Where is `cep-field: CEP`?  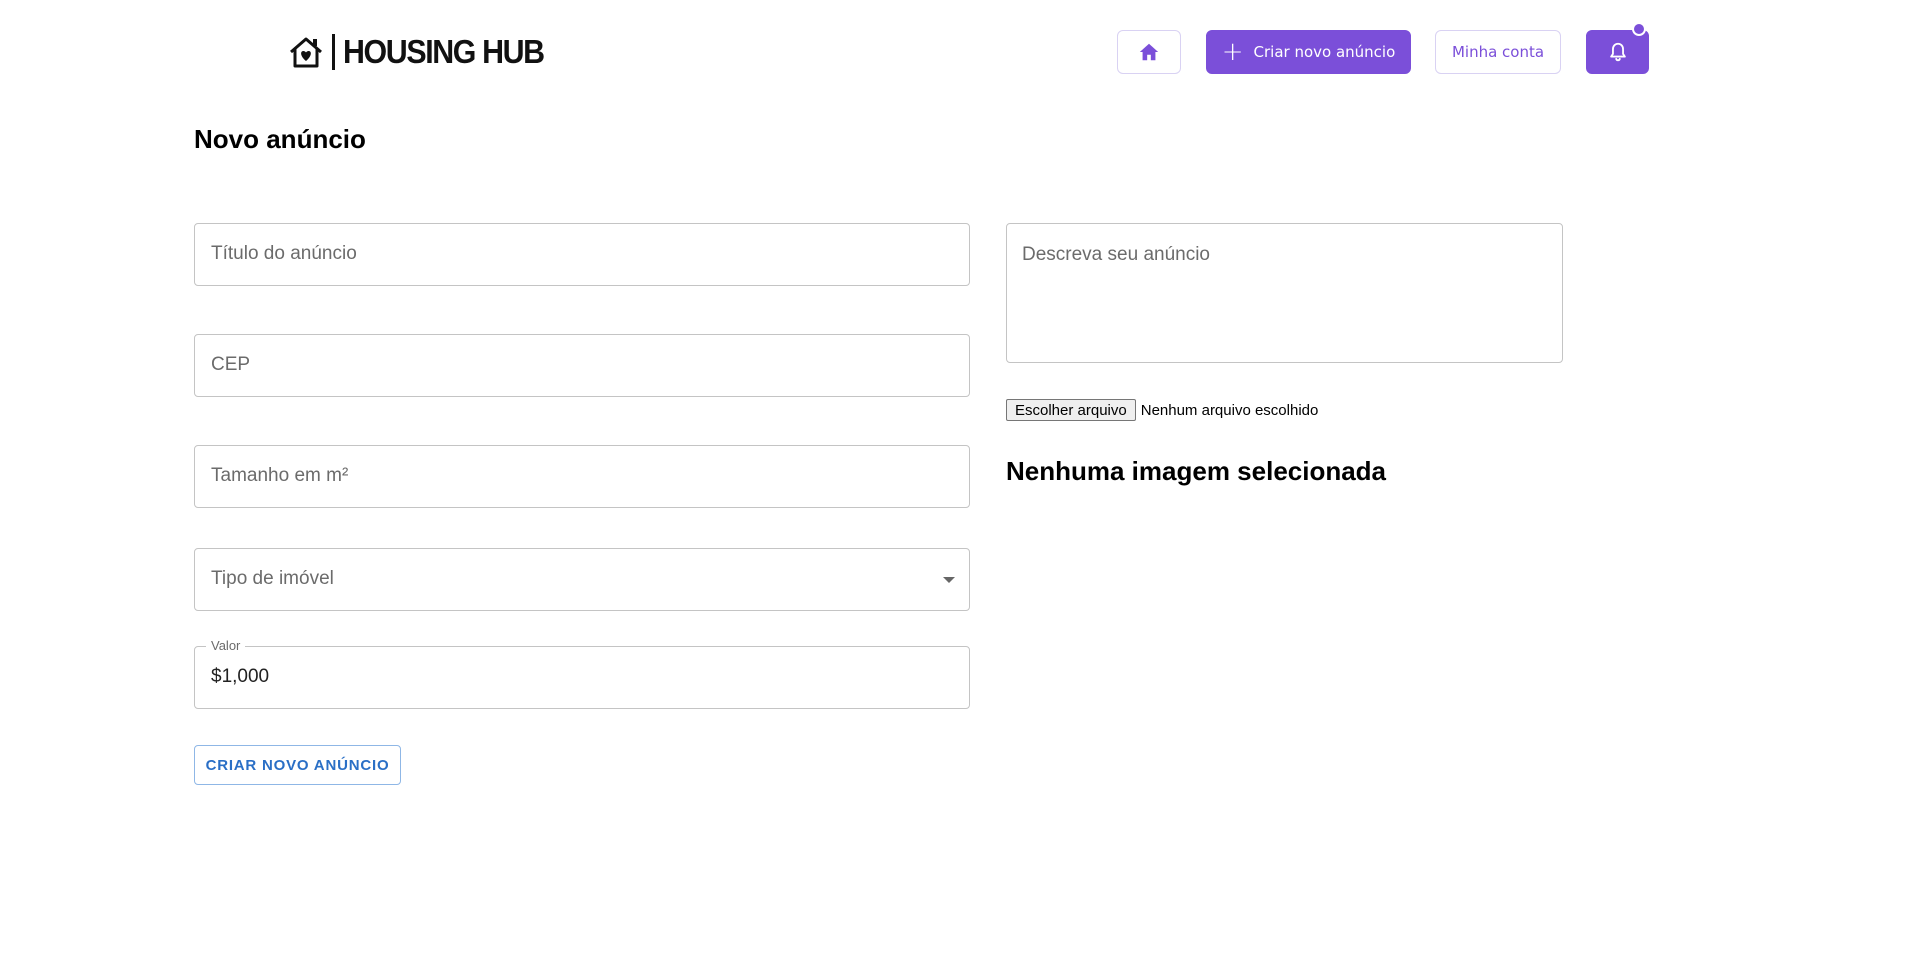 cep-field: CEP is located at coordinates (582, 365).